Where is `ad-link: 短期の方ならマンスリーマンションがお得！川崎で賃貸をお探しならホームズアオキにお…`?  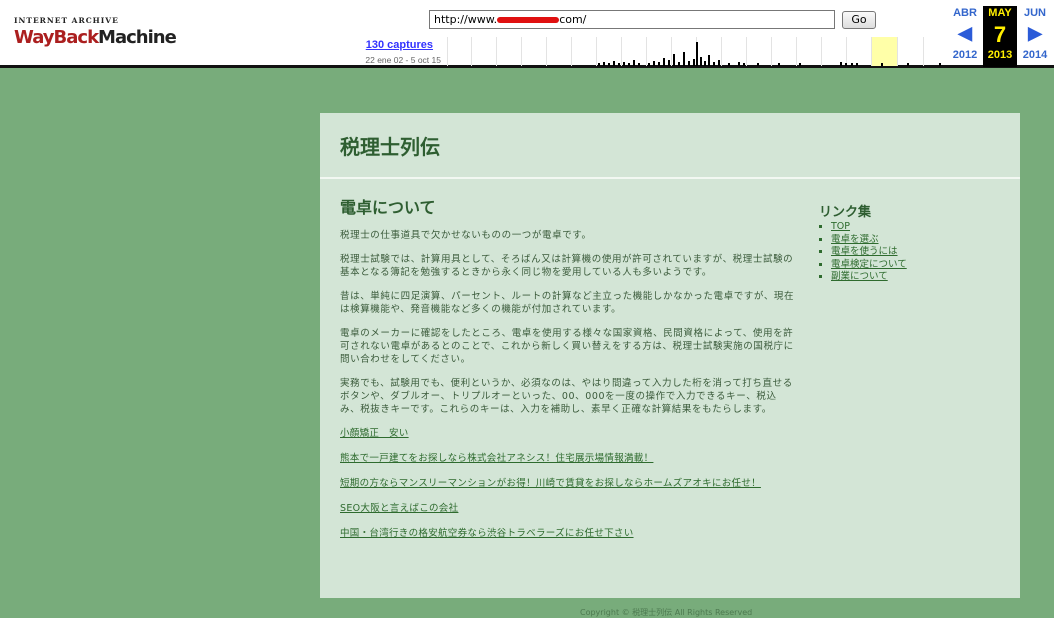
ad-link: 短期の方ならマンスリーマンションがお得！川崎で賃貸をお探しならホームズアオキにお… is located at coordinates (567, 483).